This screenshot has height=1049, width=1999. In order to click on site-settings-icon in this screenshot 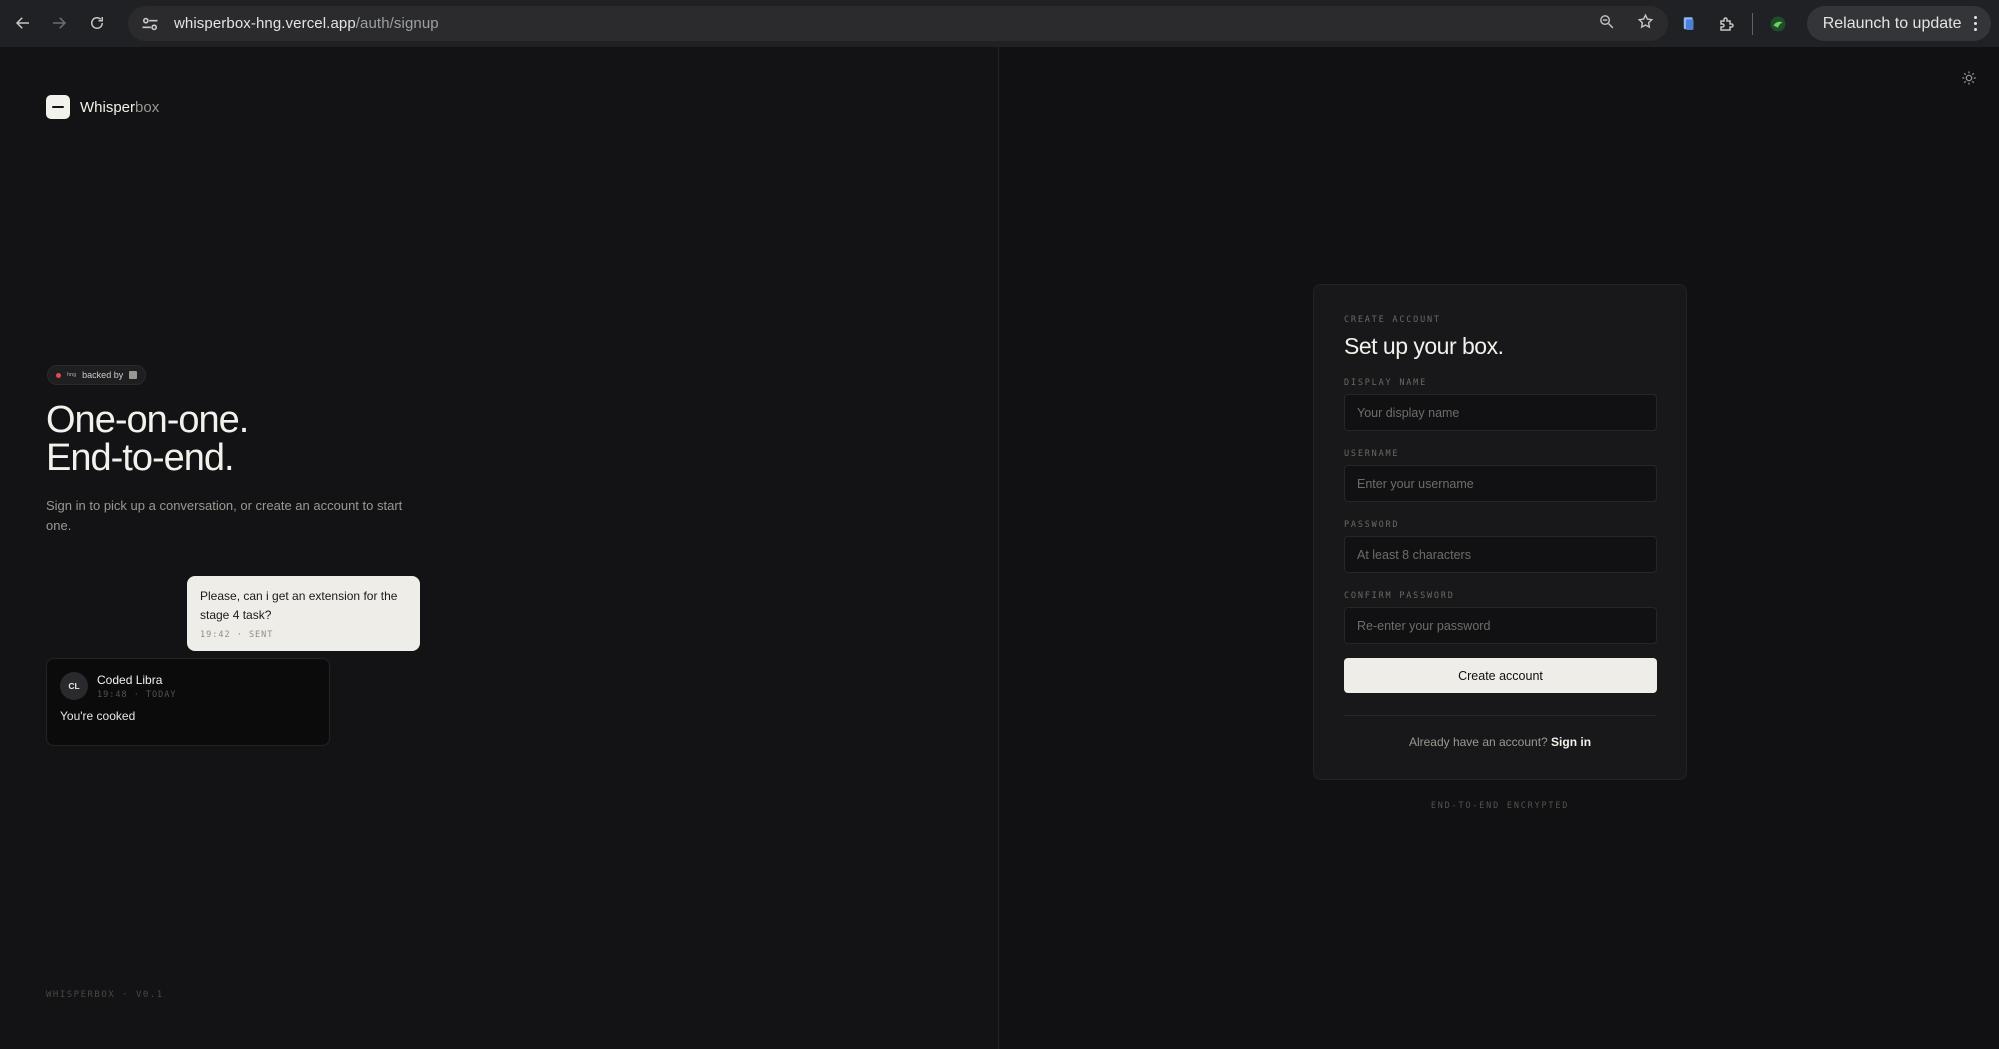, I will do `click(150, 24)`.